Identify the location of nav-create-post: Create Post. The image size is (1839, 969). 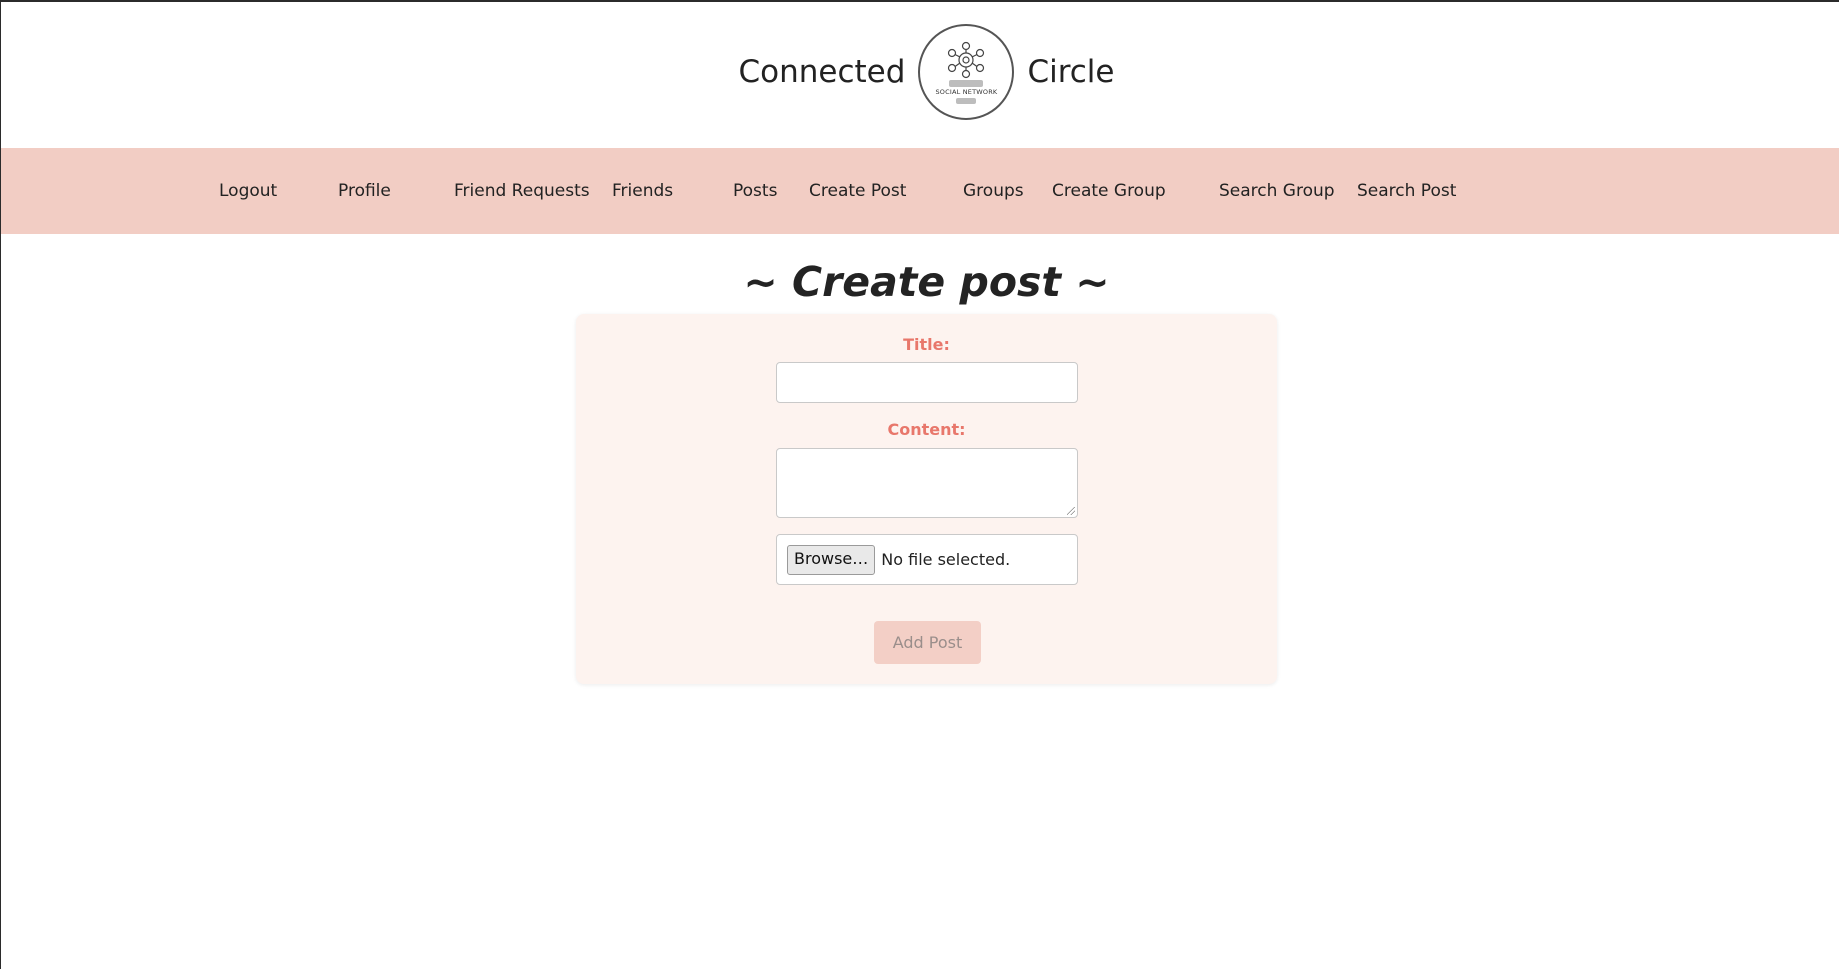
(857, 191).